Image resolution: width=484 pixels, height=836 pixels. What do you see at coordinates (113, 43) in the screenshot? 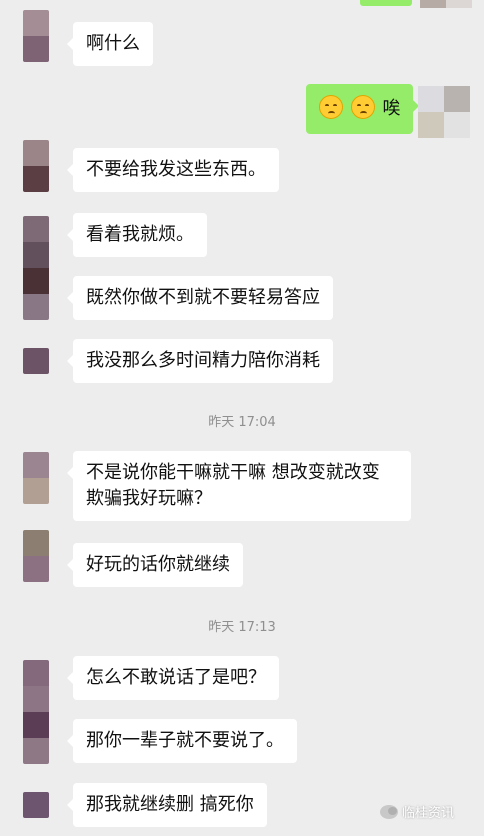
I see `message-text: 啊什么` at bounding box center [113, 43].